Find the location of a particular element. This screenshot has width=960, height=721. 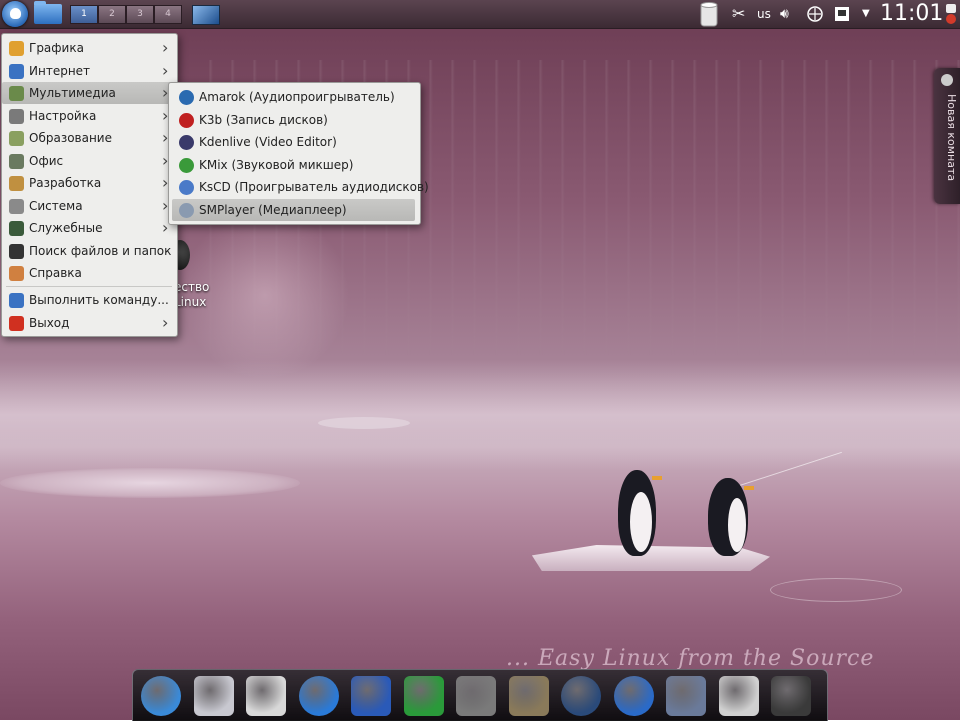

clock: 11:01 is located at coordinates (911, 14).